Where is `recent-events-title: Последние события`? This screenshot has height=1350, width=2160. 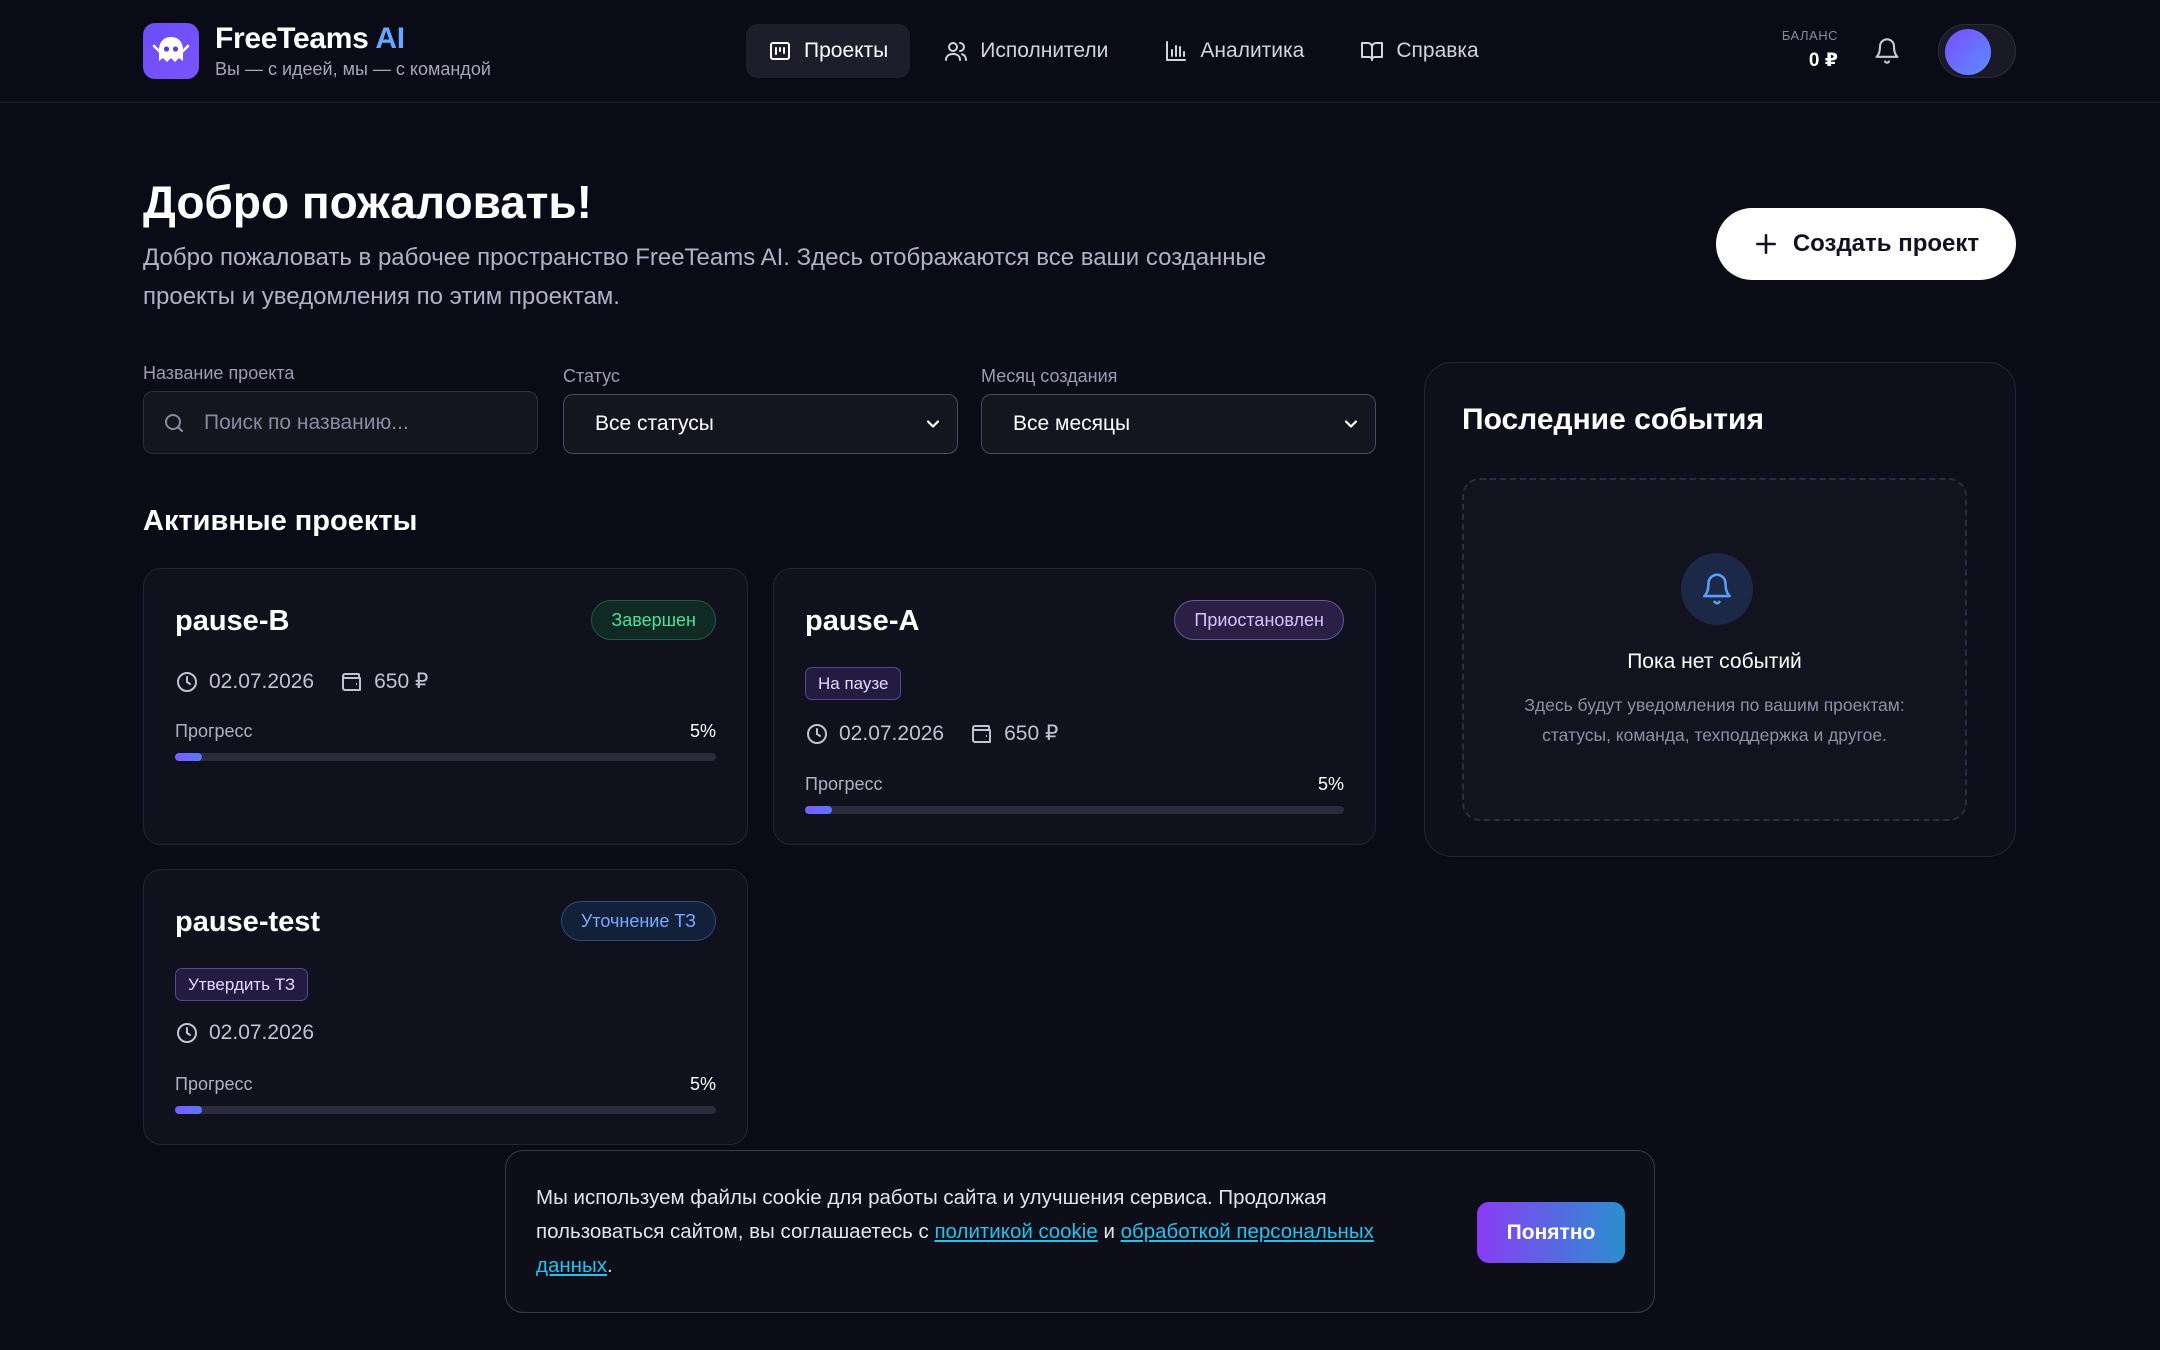 recent-events-title: Последние события is located at coordinates (1613, 419).